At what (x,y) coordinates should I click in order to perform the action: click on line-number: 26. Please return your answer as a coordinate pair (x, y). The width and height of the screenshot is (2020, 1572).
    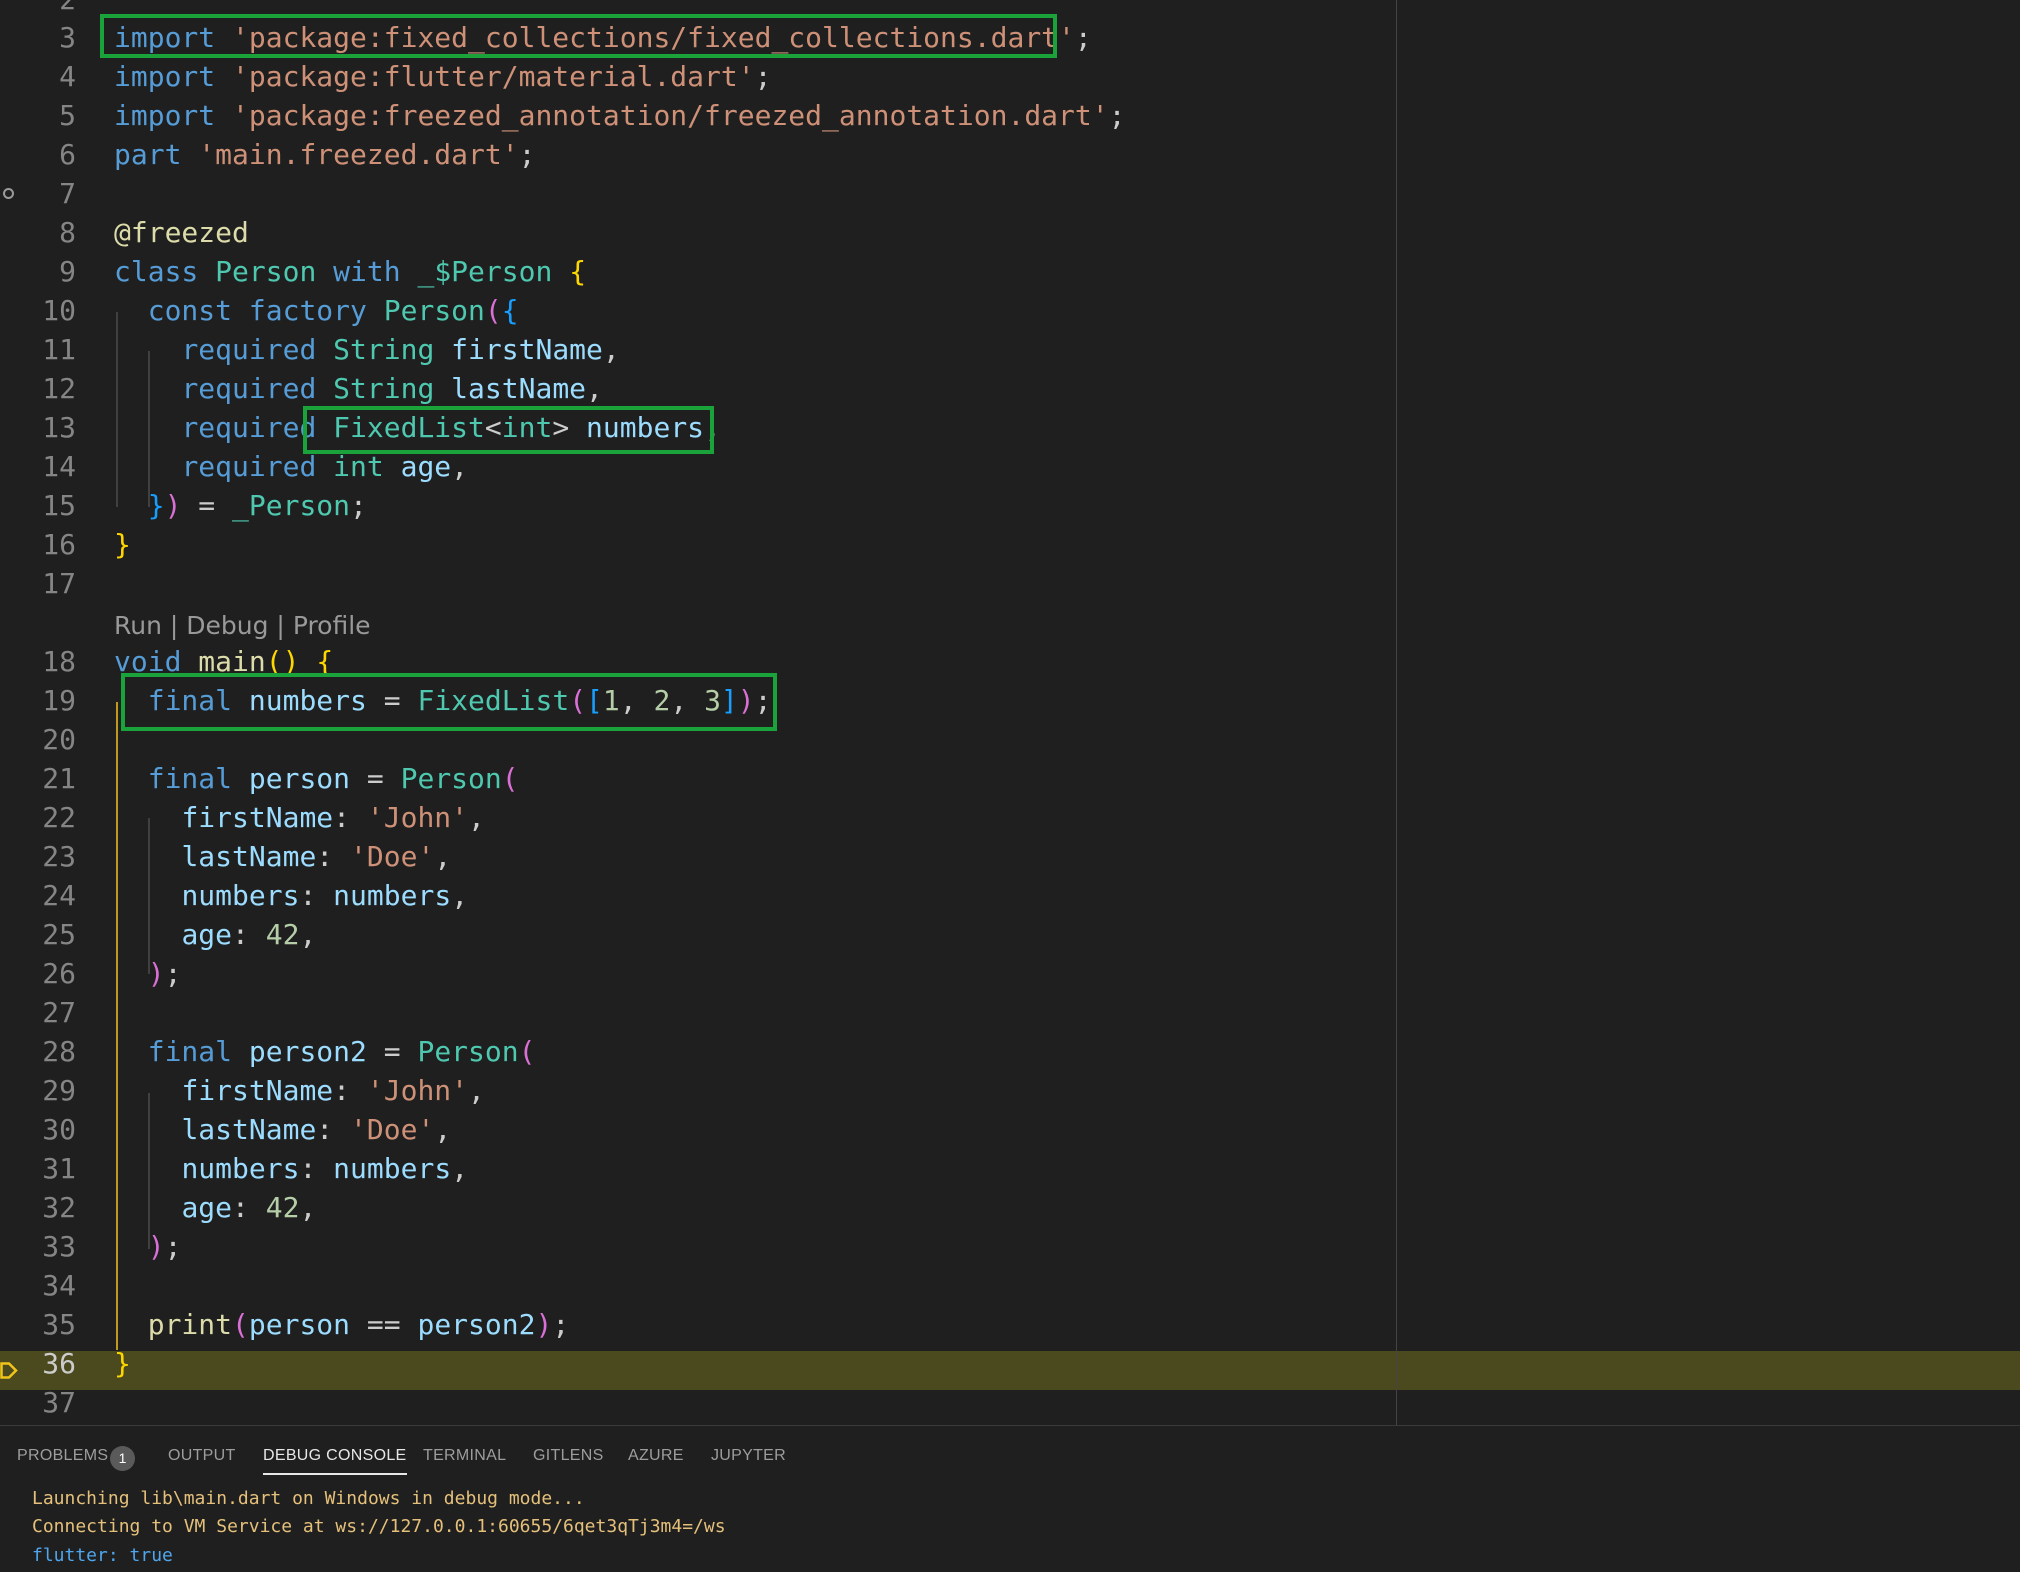
    Looking at the image, I should click on (59, 973).